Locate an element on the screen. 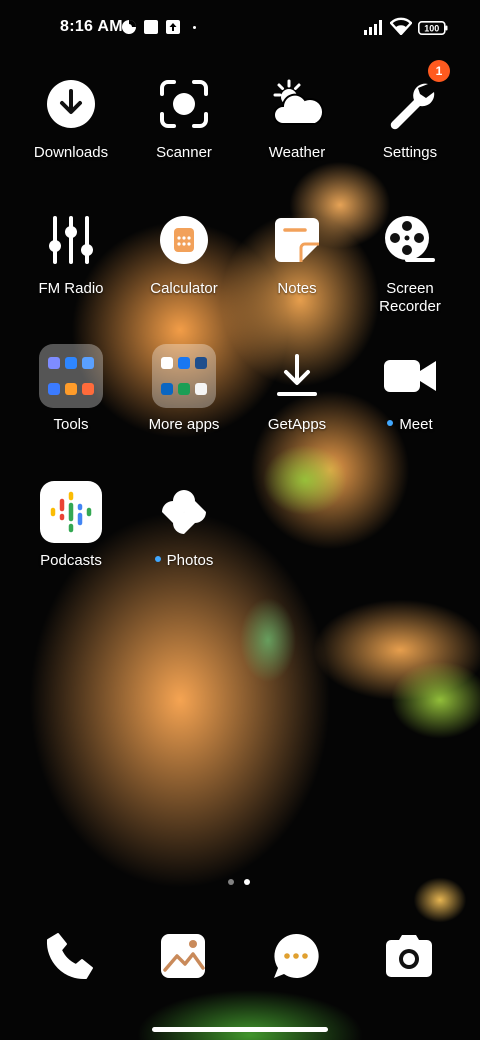  dock-camera-button is located at coordinates (409, 956).